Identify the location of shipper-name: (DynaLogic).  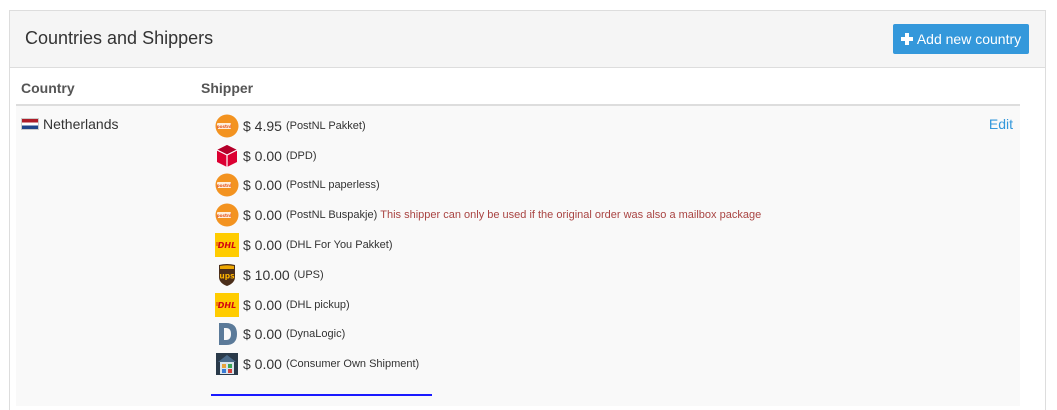
(315, 334).